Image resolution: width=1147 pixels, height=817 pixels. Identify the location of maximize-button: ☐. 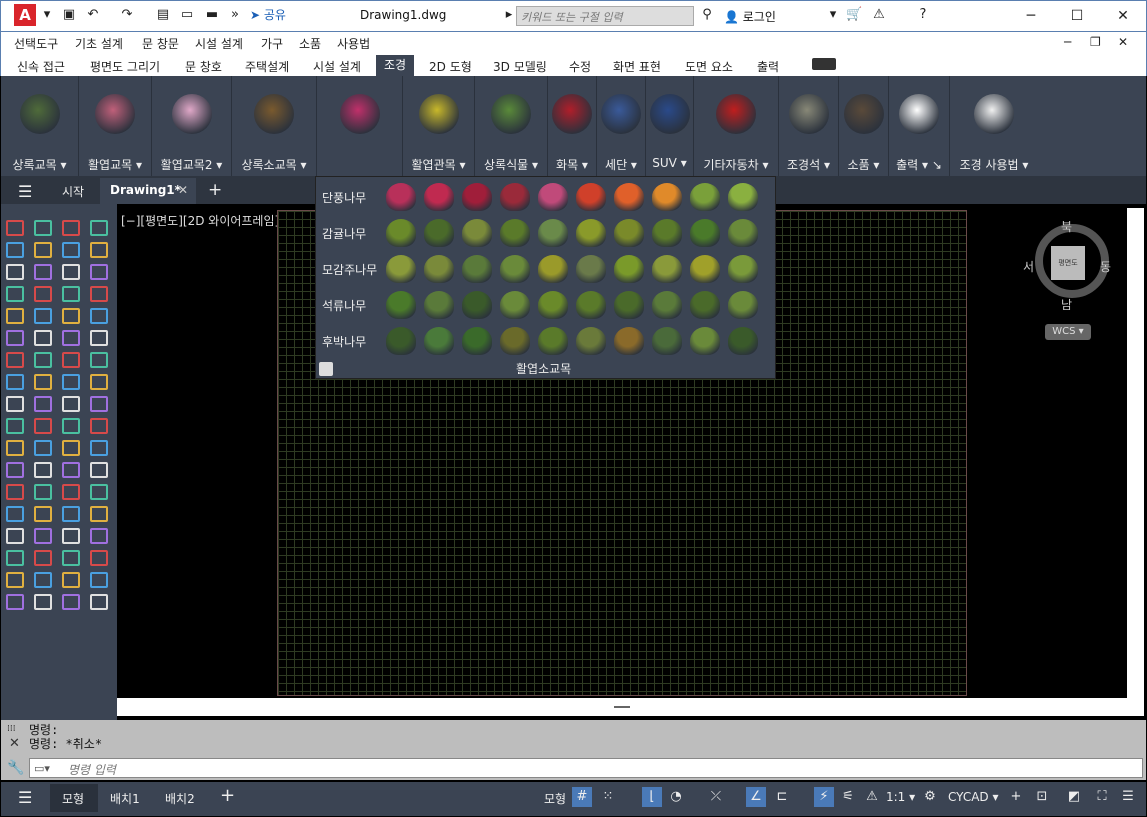
(1077, 16).